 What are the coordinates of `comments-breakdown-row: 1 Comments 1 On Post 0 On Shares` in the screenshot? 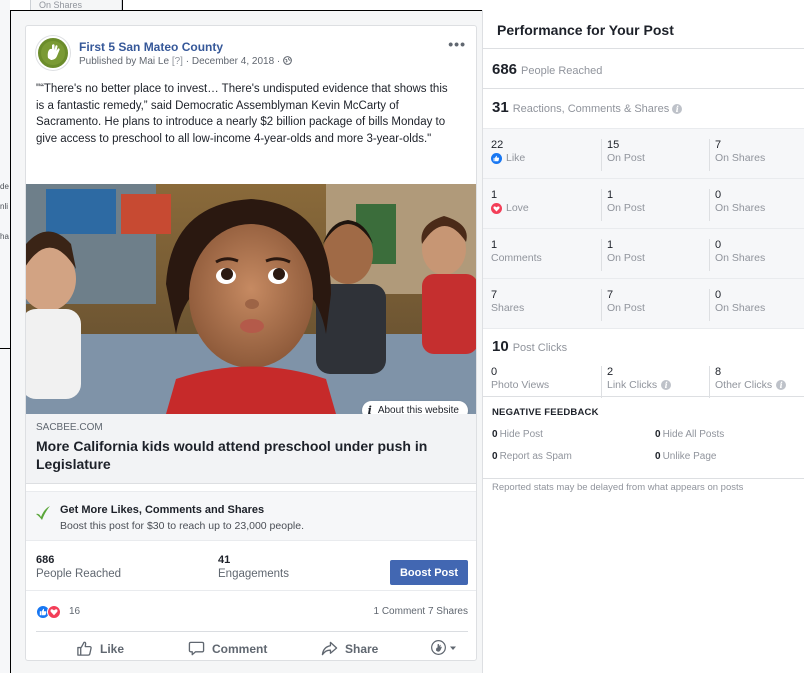 It's located at (643, 253).